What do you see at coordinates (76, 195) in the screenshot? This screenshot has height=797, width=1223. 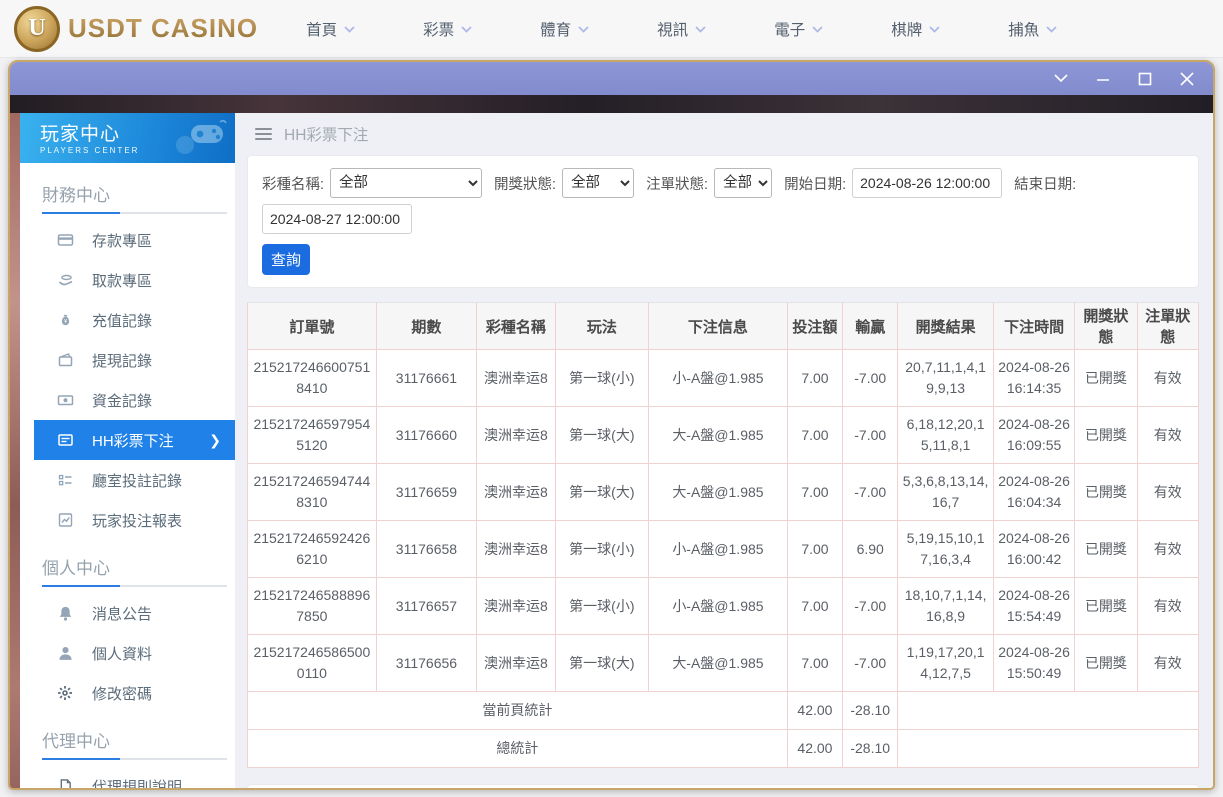 I see `sidebar-section-title: 財務中心` at bounding box center [76, 195].